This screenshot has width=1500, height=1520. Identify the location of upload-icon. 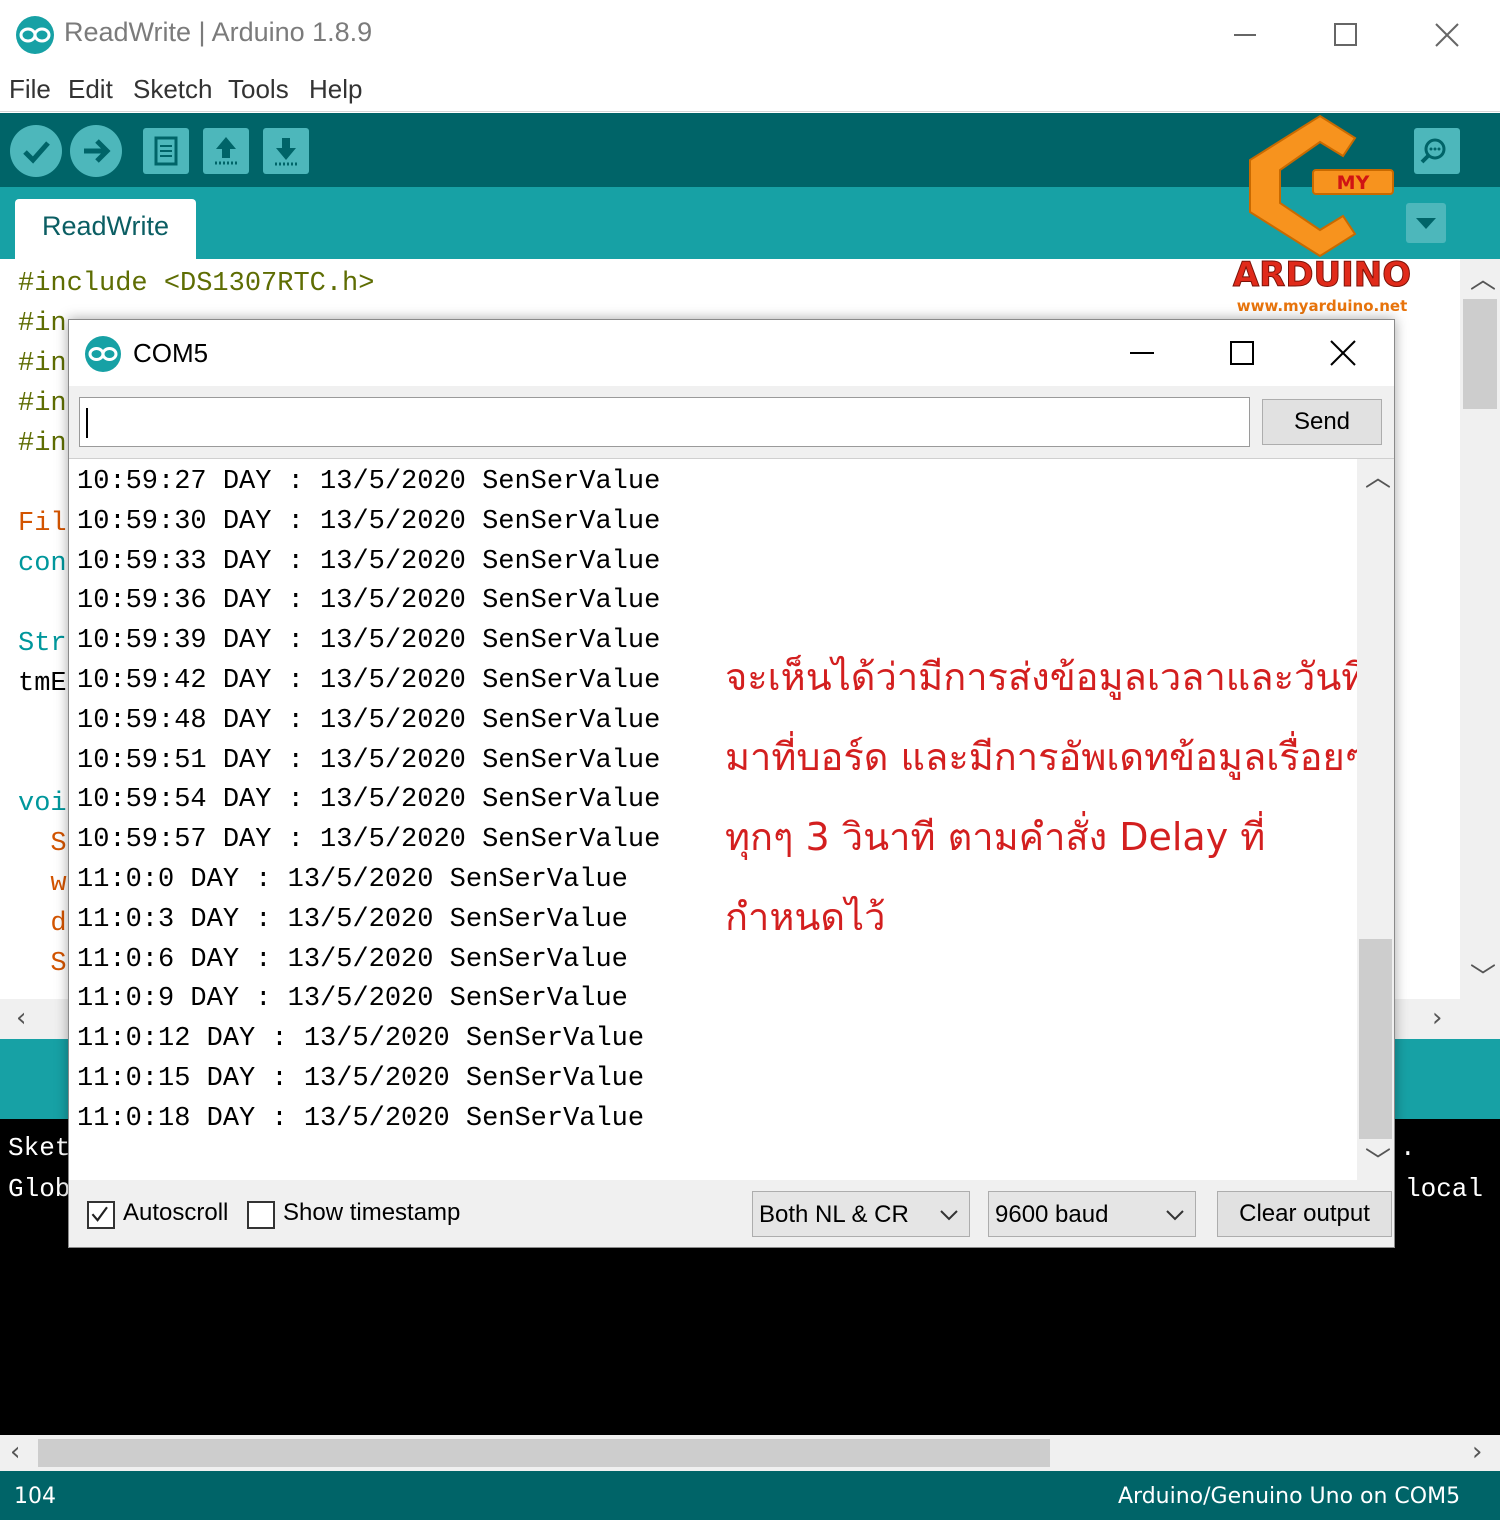
(97, 151).